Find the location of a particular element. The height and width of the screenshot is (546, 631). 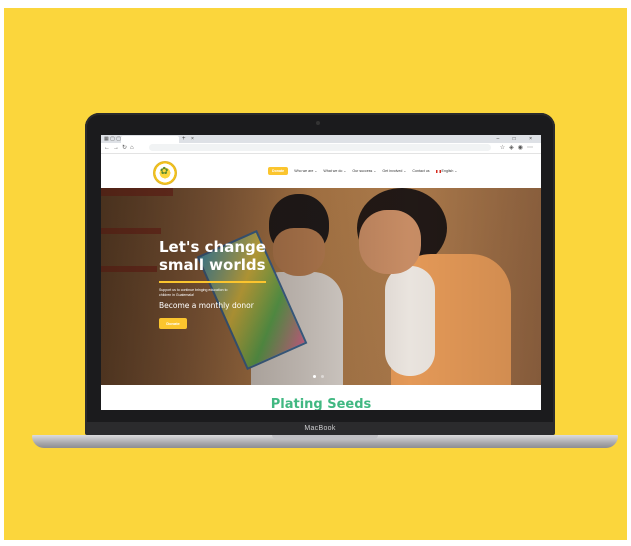

nav-get-involved: Get involved ⌄ is located at coordinates (394, 171).